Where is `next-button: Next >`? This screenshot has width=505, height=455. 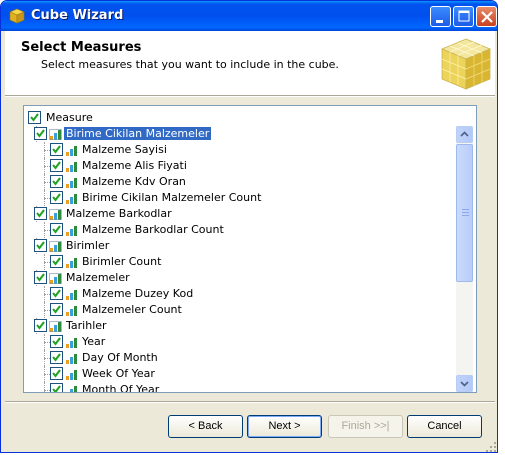
next-button: Next > is located at coordinates (284, 426).